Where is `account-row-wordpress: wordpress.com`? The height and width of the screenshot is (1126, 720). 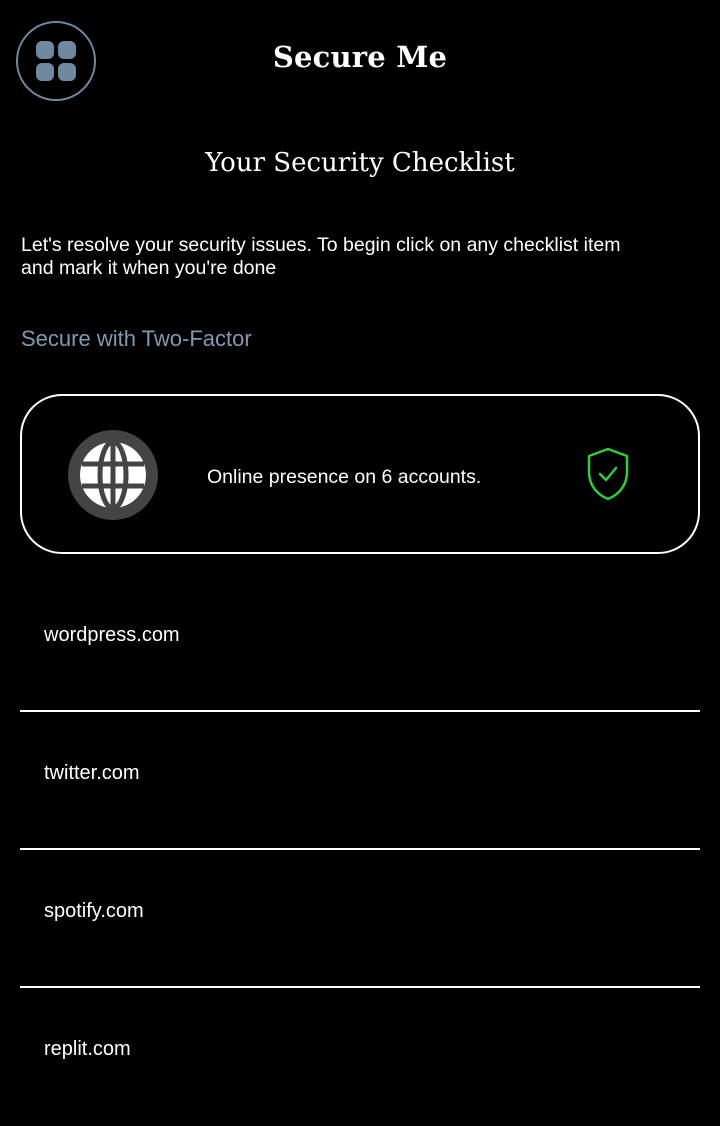 account-row-wordpress: wordpress.com is located at coordinates (360, 643).